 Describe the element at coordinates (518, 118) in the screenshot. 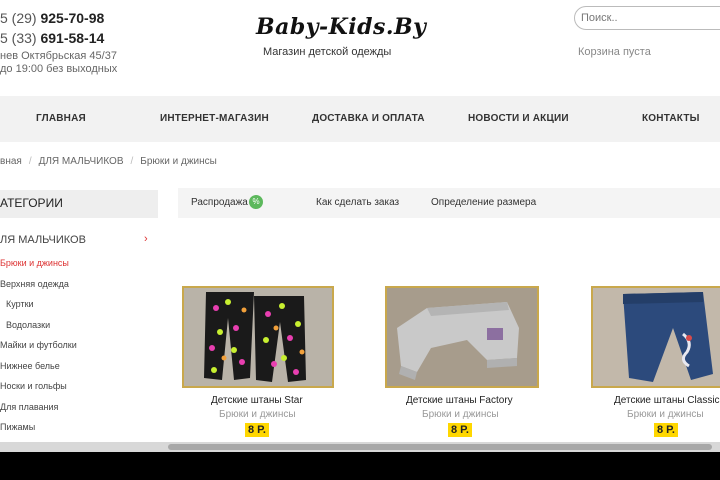

I see `nav-news: НОВОСТИ И АКЦИИ` at that location.